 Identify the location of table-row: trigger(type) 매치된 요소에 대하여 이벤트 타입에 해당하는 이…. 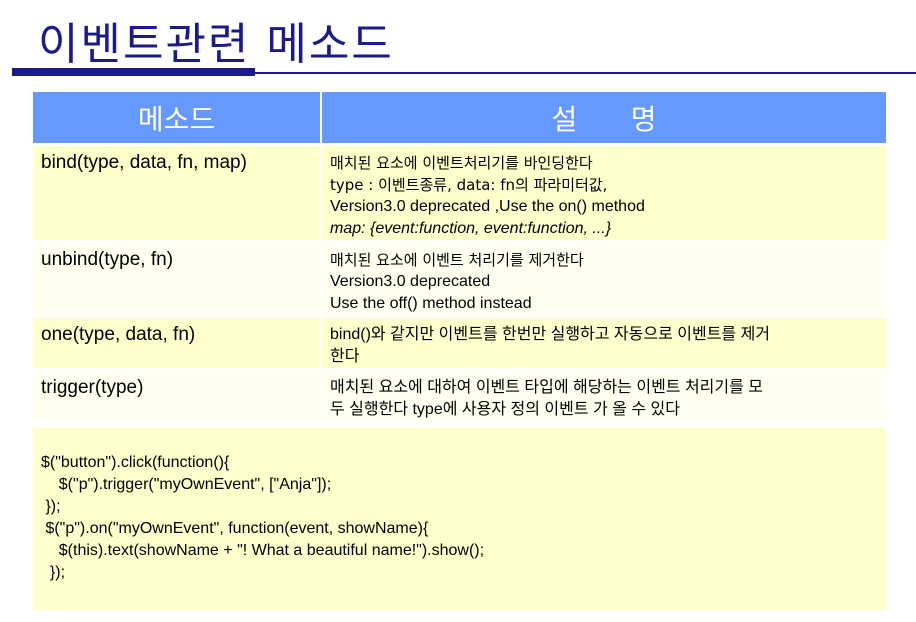
(459, 394).